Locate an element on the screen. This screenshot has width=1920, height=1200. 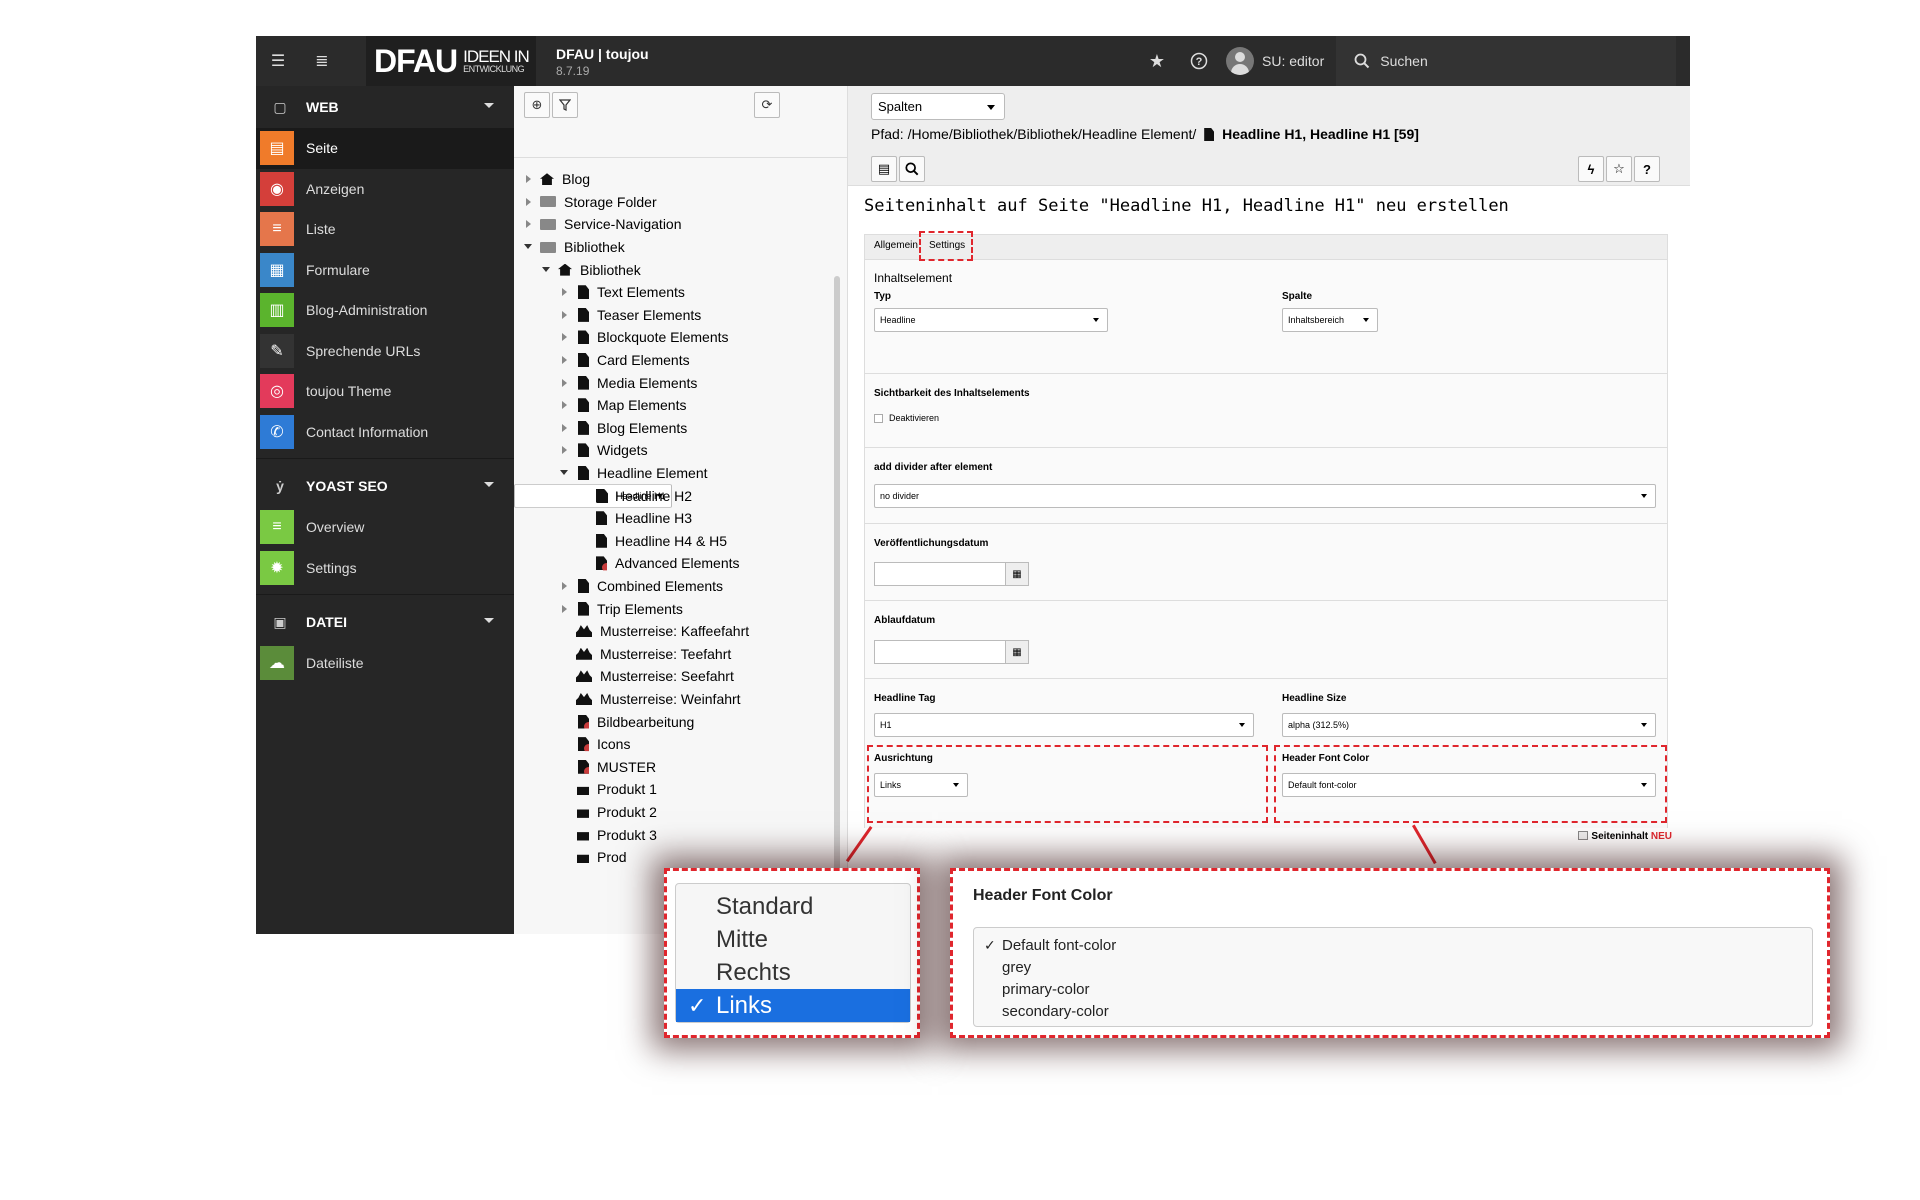
tree-node: Map Elements is located at coordinates (681, 405).